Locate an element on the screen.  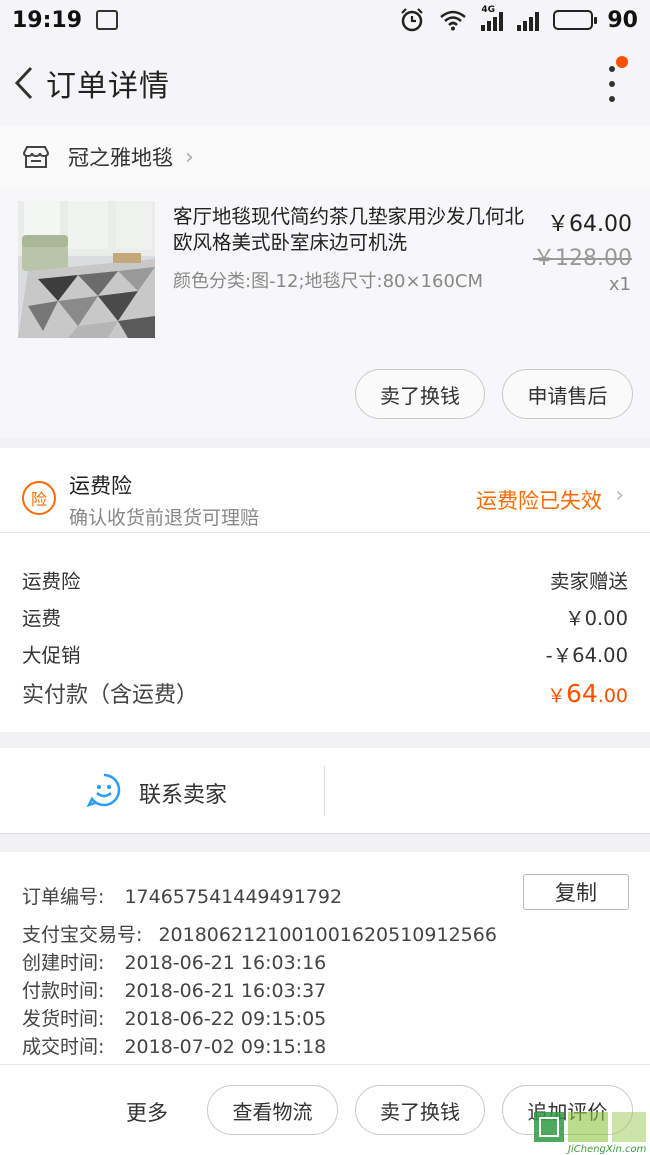
shop-name: 冠之雅地毯 is located at coordinates (120, 158).